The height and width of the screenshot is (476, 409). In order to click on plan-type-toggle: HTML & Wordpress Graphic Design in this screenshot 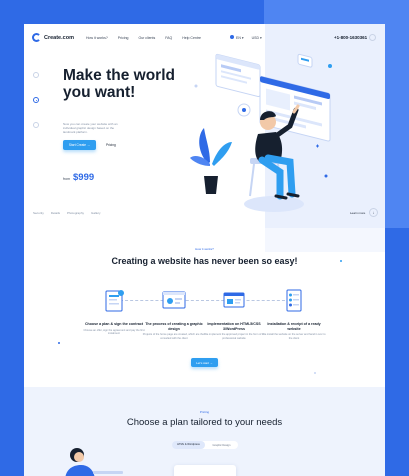, I will do `click(205, 445)`.